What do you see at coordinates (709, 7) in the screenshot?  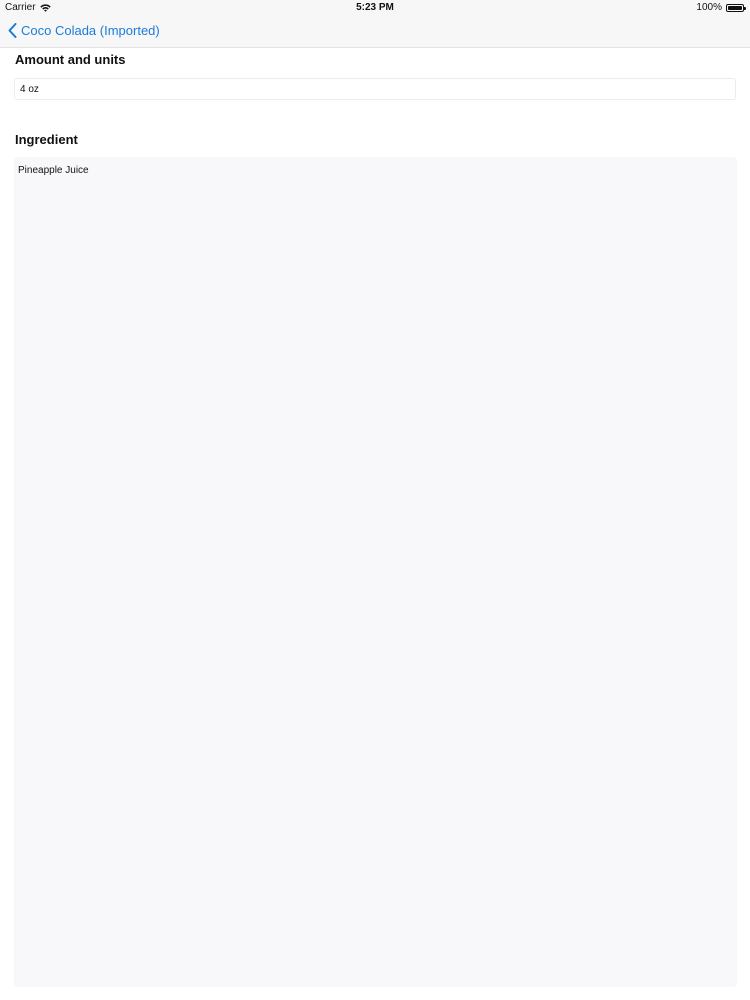 I see `battery-percent: 100%` at bounding box center [709, 7].